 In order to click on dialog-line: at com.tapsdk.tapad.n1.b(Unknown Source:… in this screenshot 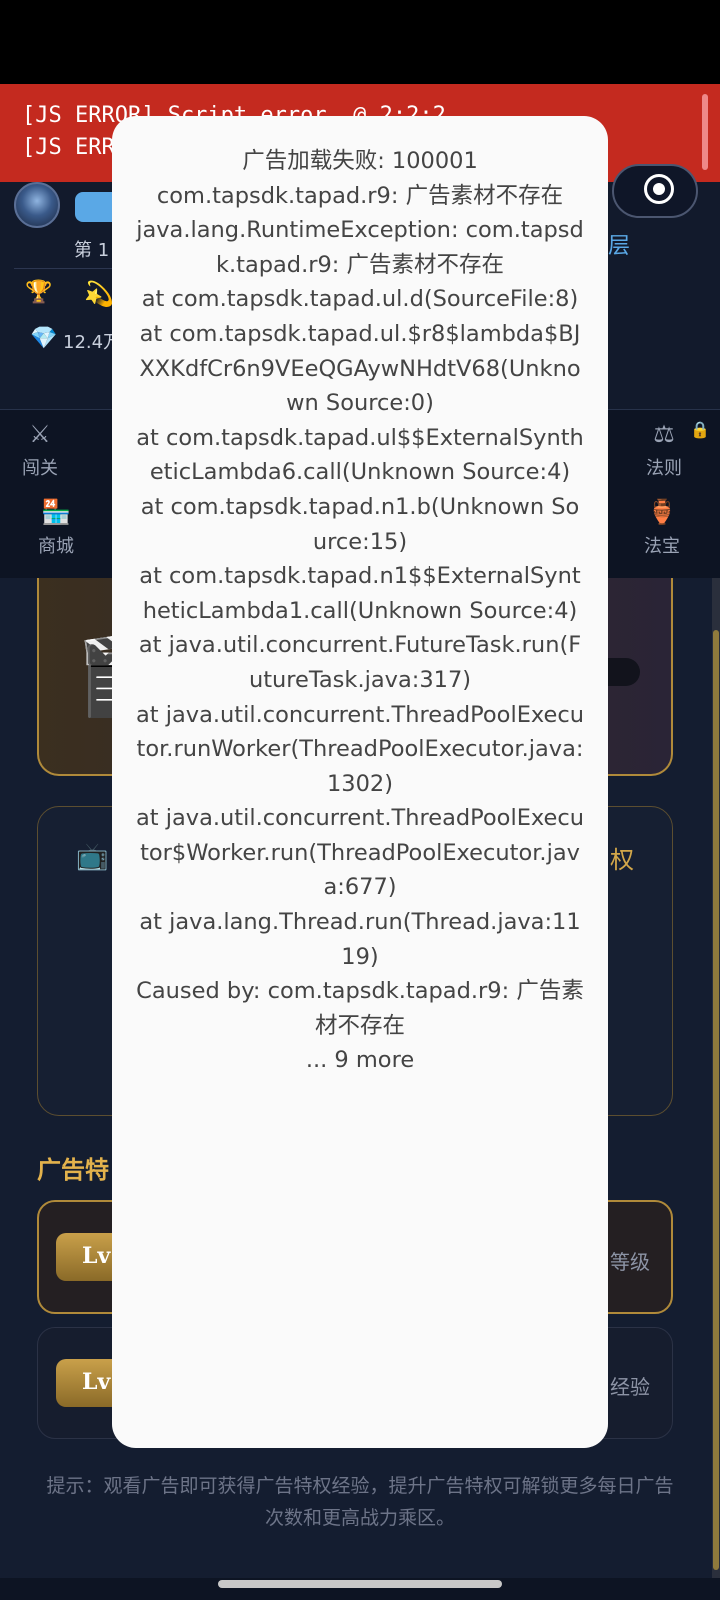, I will do `click(360, 524)`.